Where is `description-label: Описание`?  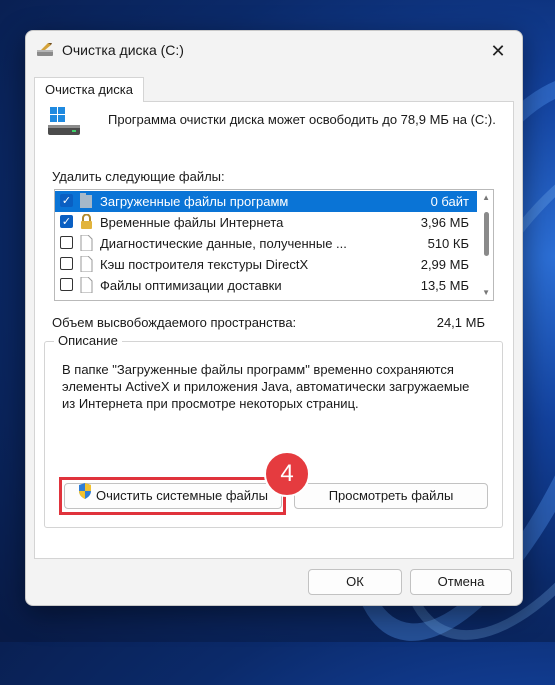
description-label: Описание is located at coordinates (88, 340).